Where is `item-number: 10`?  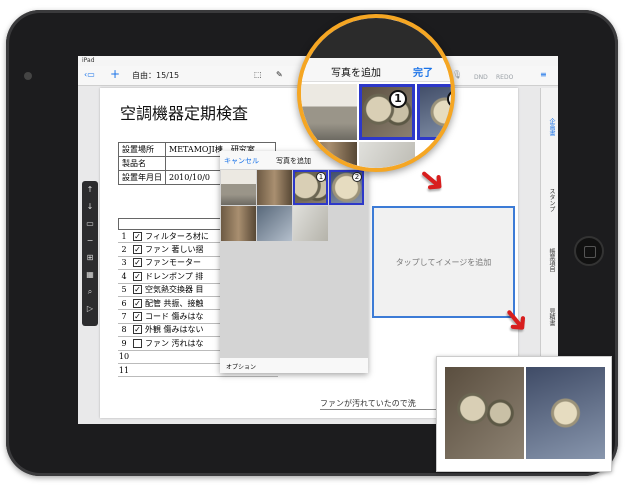
item-number: 10 is located at coordinates (124, 357).